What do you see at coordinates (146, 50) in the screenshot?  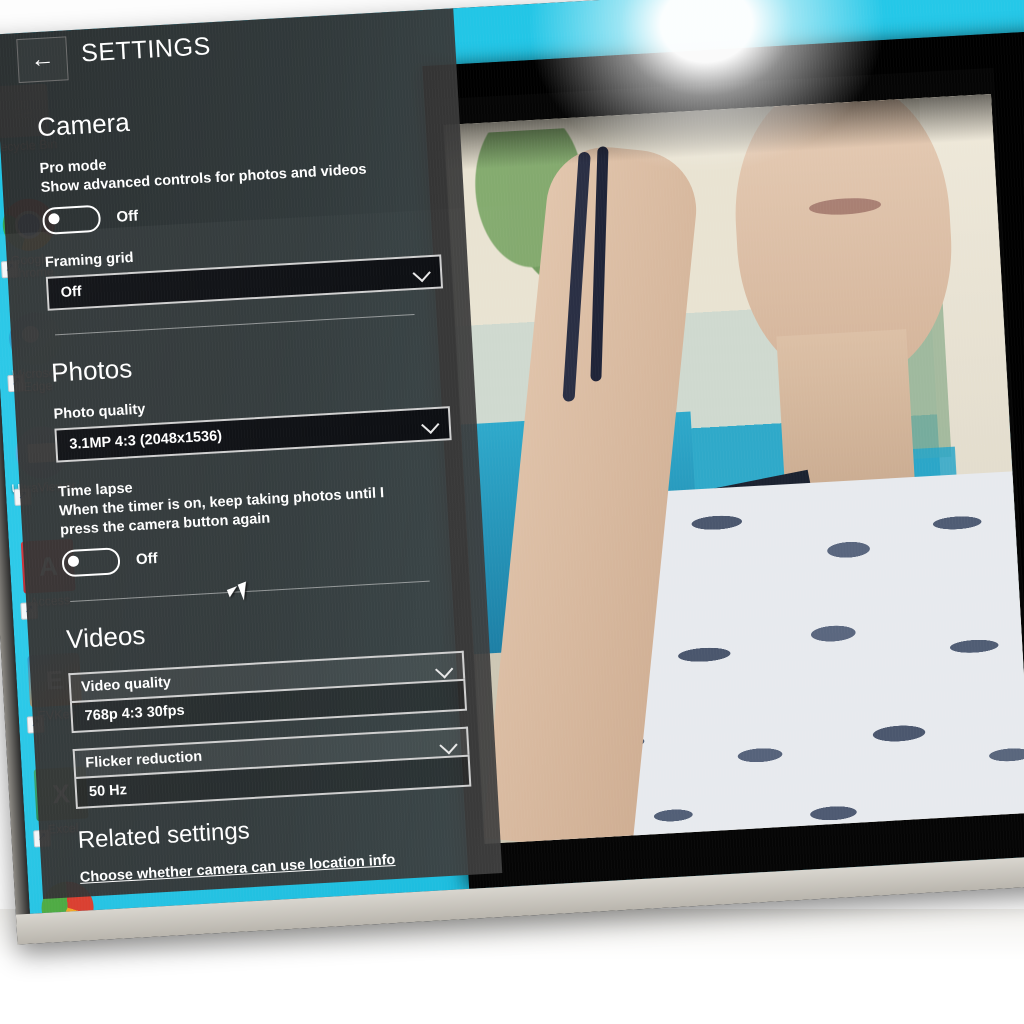 I see `page-title: SETTINGS` at bounding box center [146, 50].